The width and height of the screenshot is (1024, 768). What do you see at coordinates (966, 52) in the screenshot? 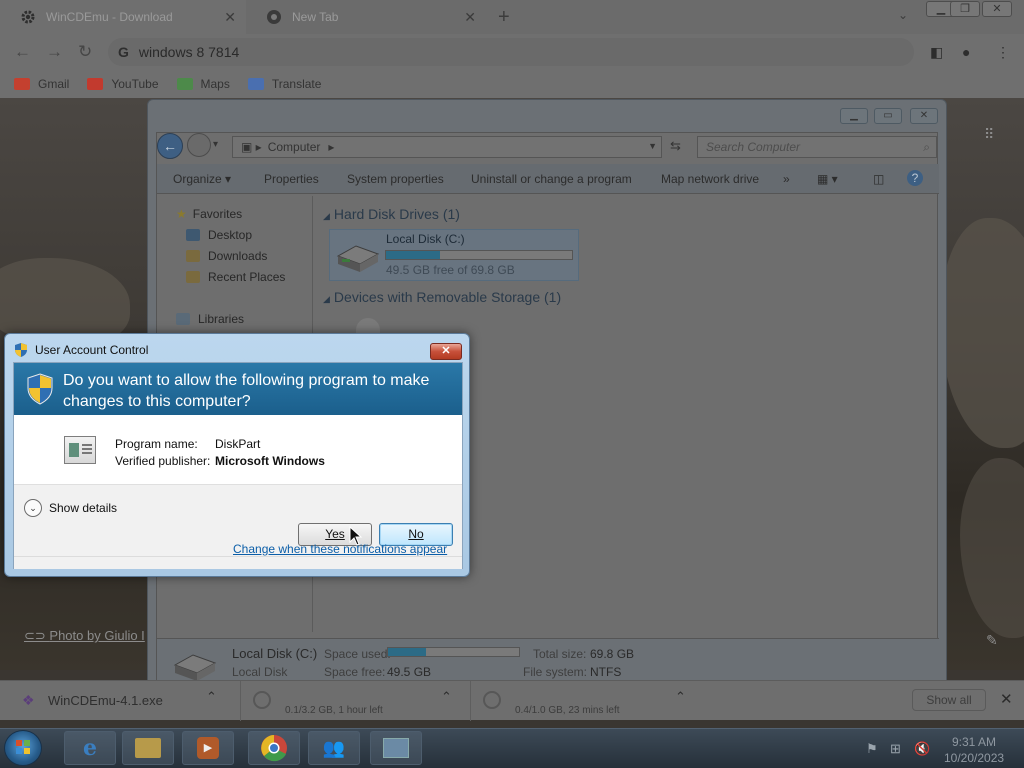
I see `profile-icon: ●` at bounding box center [966, 52].